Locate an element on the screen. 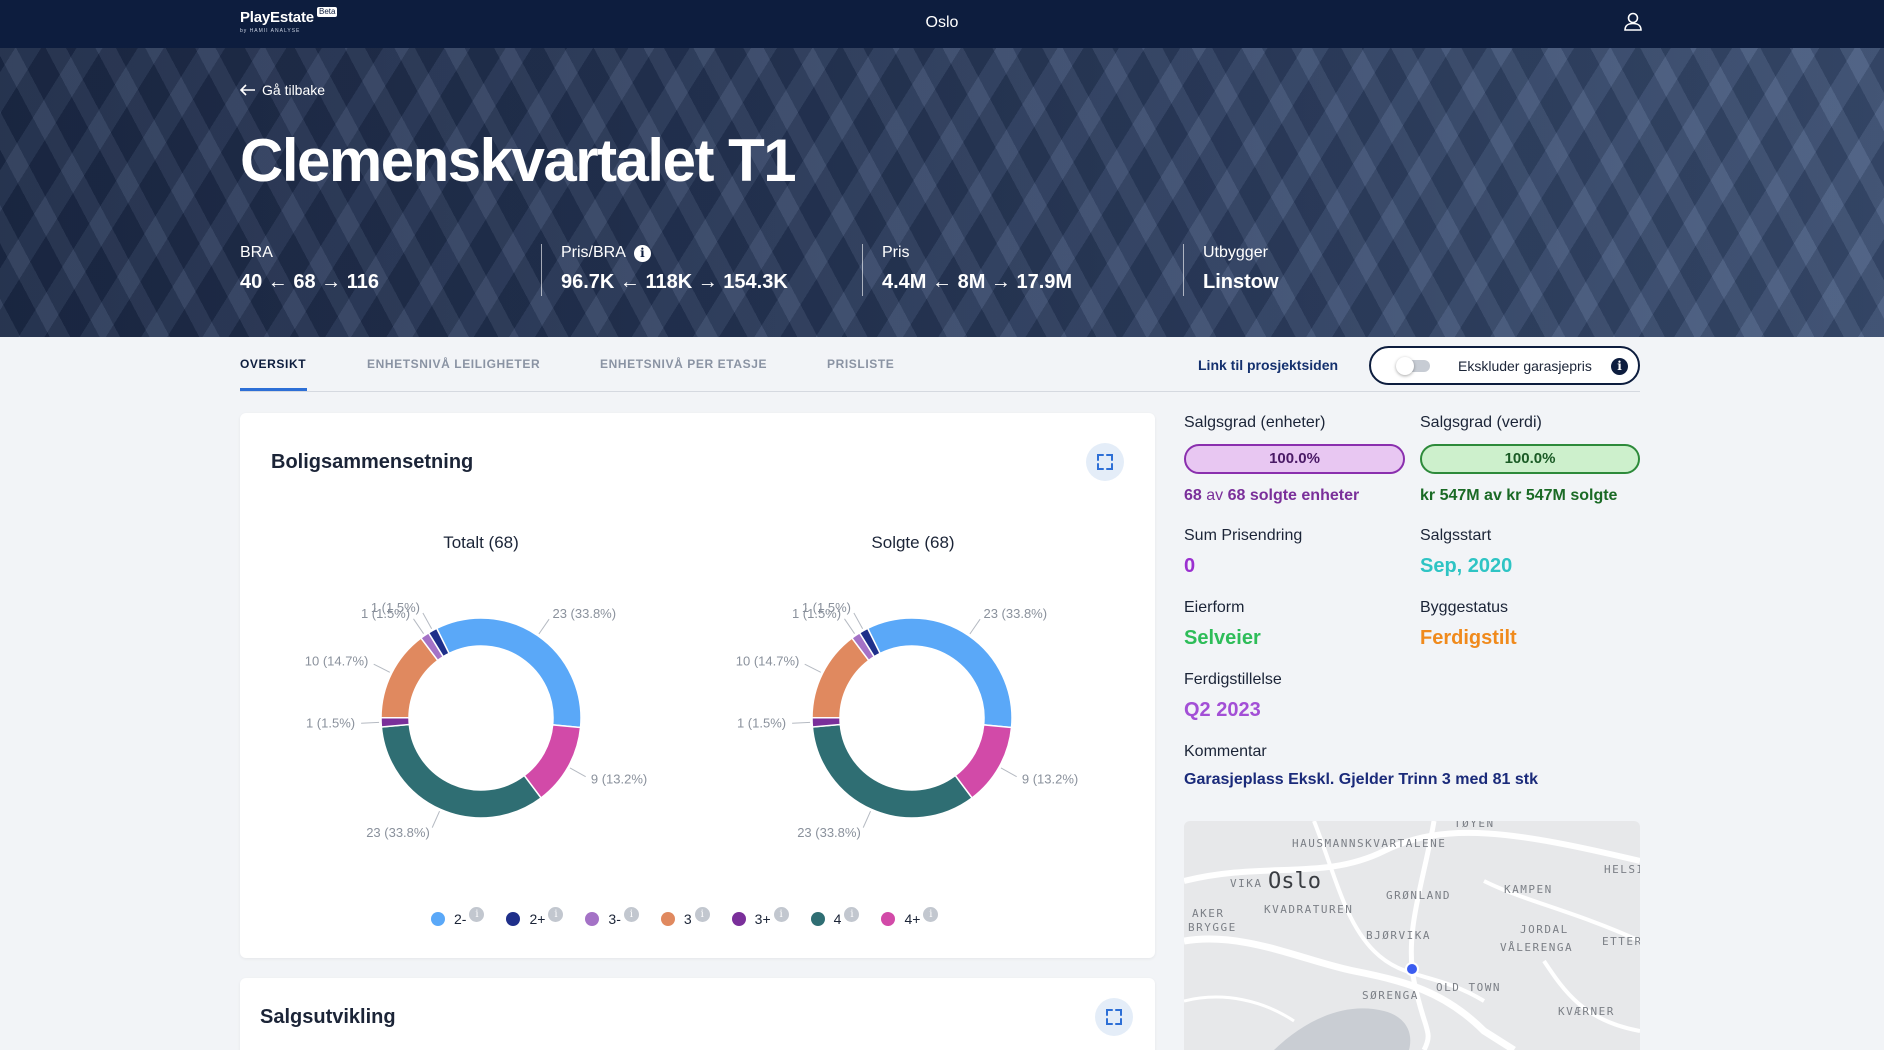 This screenshot has width=1884, height=1050. ferdigstillelse-value: Q2 2023 is located at coordinates (1222, 710).